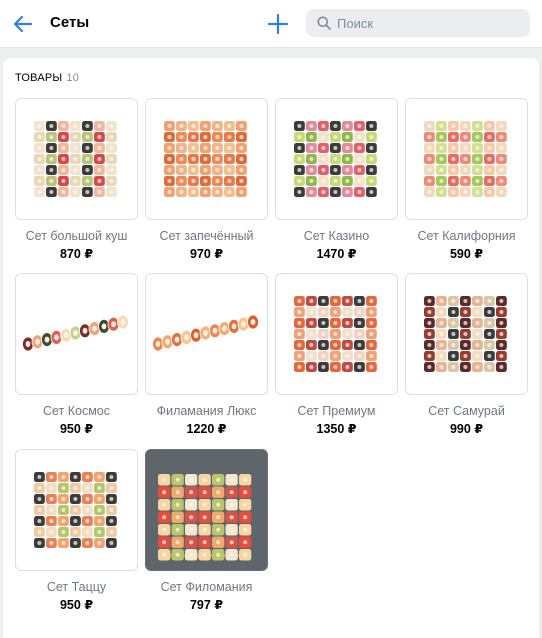  I want to click on product-name: Сет большой куш, so click(76, 236).